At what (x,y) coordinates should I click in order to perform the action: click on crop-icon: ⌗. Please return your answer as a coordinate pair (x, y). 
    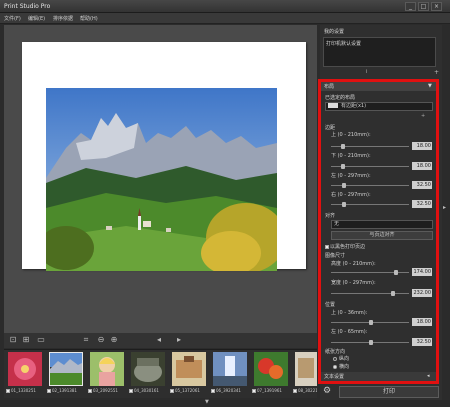
    Looking at the image, I should click on (86, 340).